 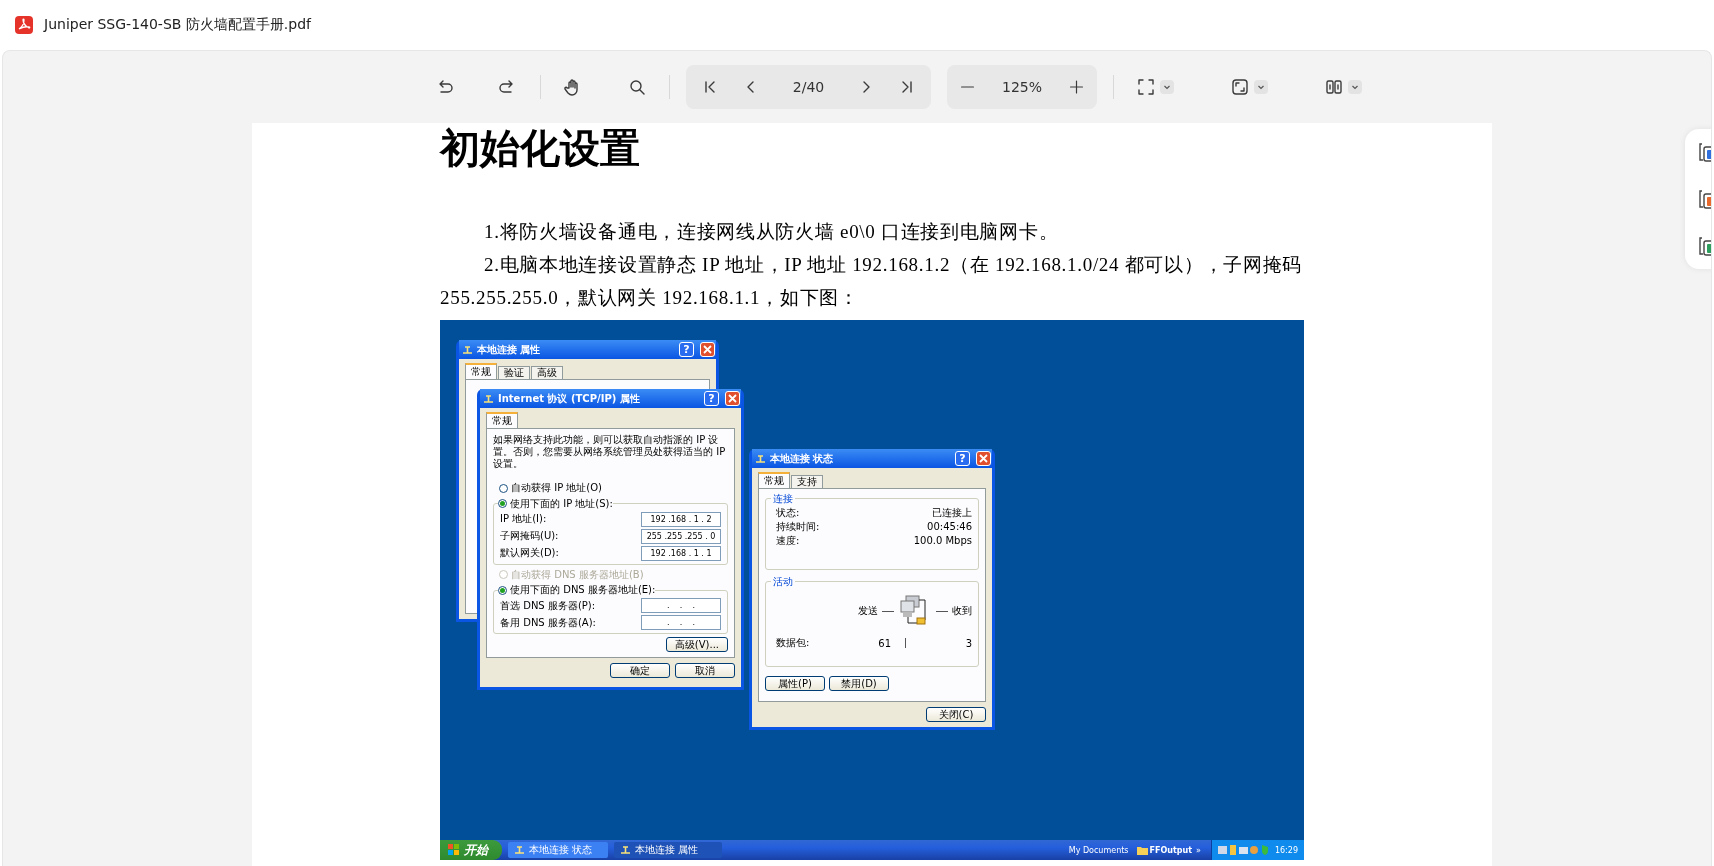 I want to click on taskbar-button: 本地连接 状态, so click(x=558, y=850).